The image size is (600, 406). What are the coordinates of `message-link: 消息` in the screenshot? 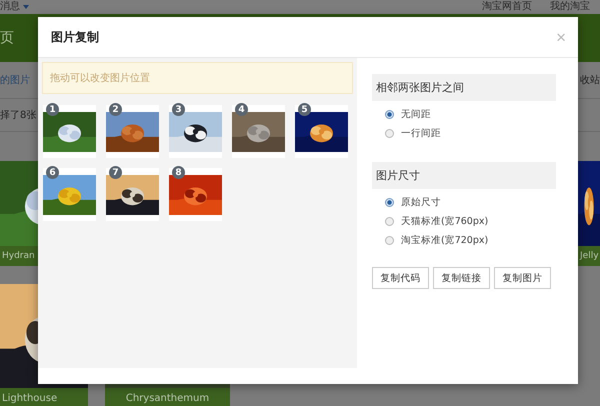 It's located at (10, 7).